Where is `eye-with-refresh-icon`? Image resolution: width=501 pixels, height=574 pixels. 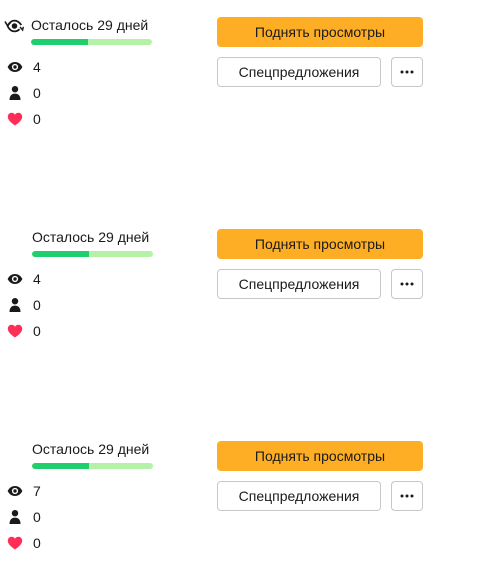
eye-with-refresh-icon is located at coordinates (14, 26).